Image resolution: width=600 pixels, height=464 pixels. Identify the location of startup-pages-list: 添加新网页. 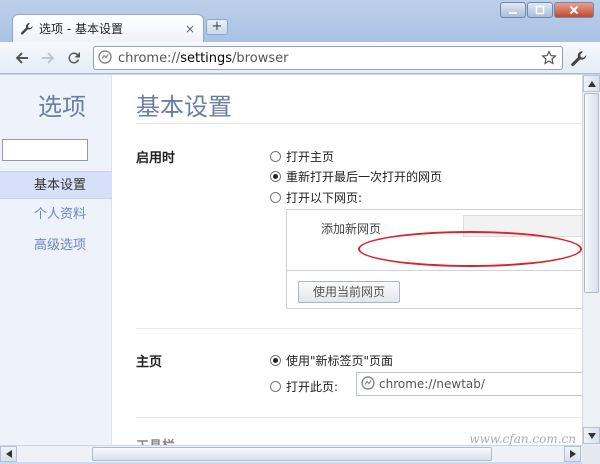
(434, 240).